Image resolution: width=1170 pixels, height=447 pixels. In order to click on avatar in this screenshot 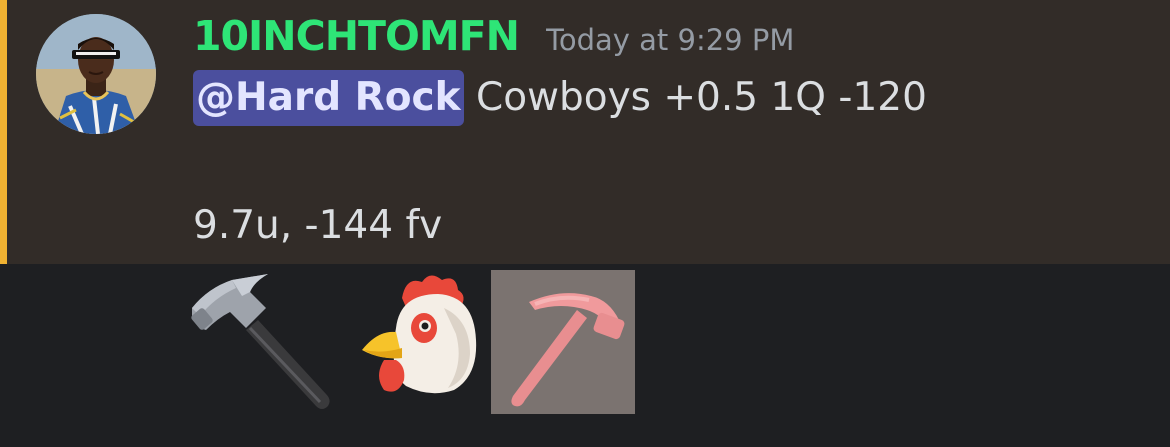, I will do `click(96, 74)`.